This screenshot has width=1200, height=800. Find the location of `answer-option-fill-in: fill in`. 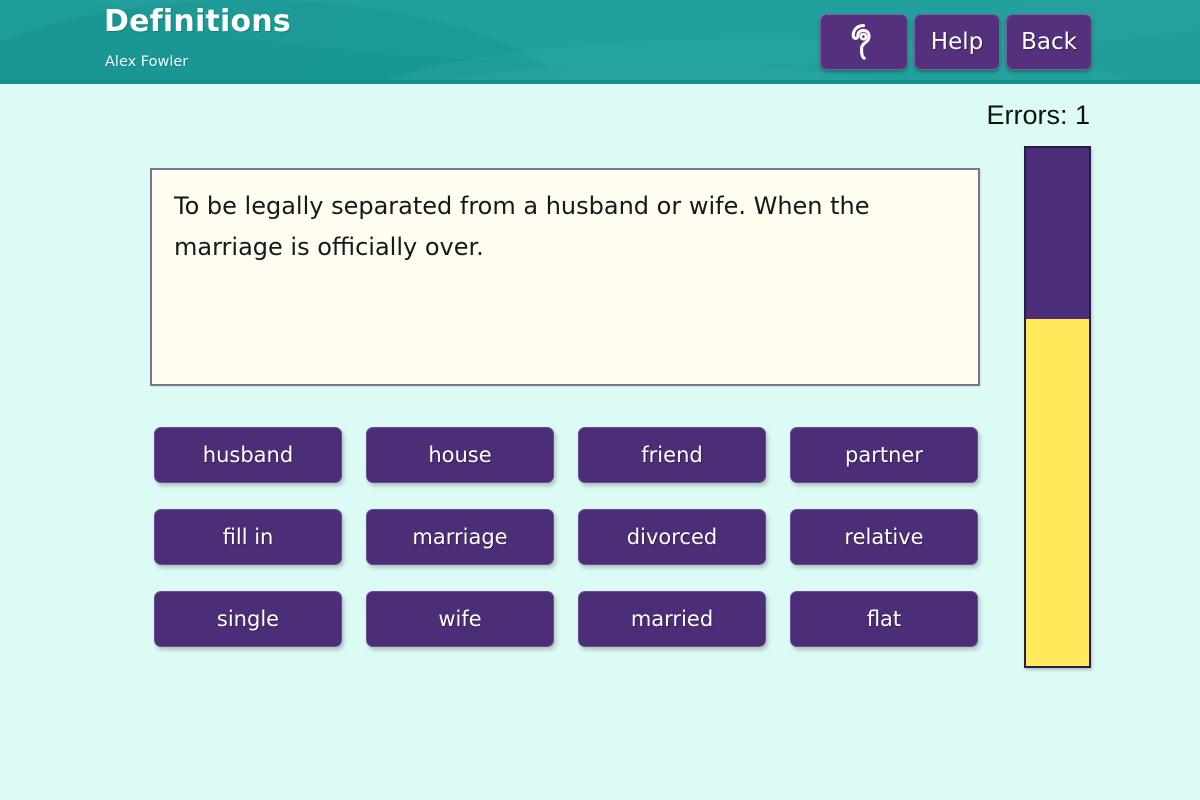

answer-option-fill-in: fill in is located at coordinates (248, 537).